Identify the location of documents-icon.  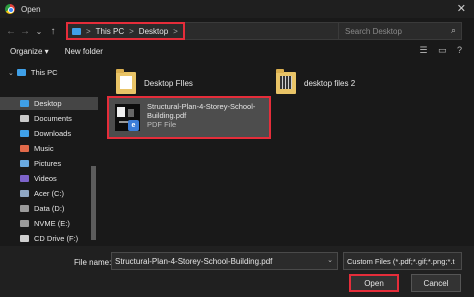
(24, 118).